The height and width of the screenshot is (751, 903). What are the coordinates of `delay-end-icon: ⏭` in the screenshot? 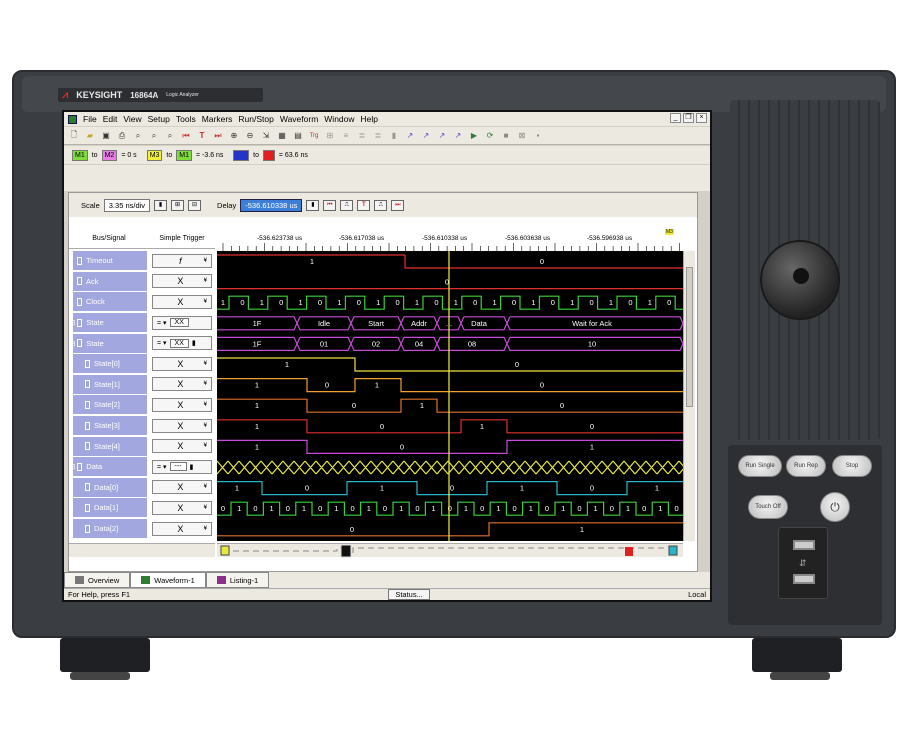 It's located at (398, 205).